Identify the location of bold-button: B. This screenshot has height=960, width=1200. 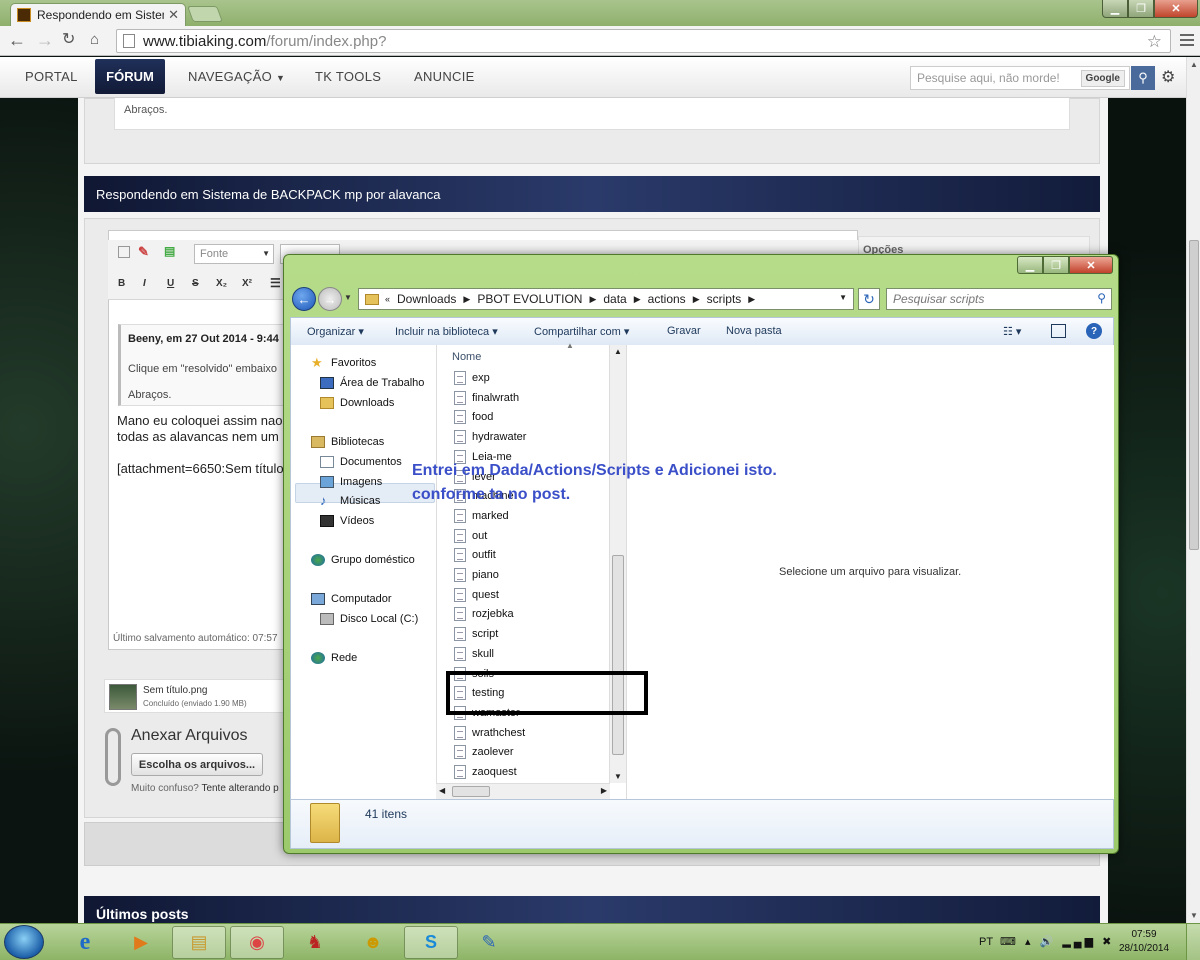
(121, 283).